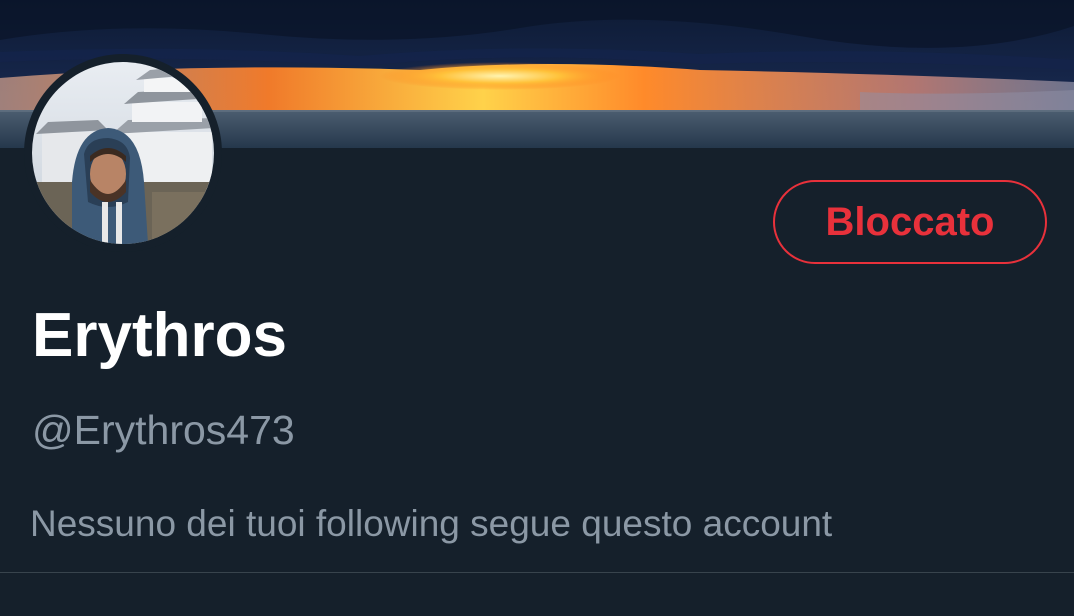 The height and width of the screenshot is (616, 1074). Describe the element at coordinates (537, 594) in the screenshot. I see `bottom-area` at that location.